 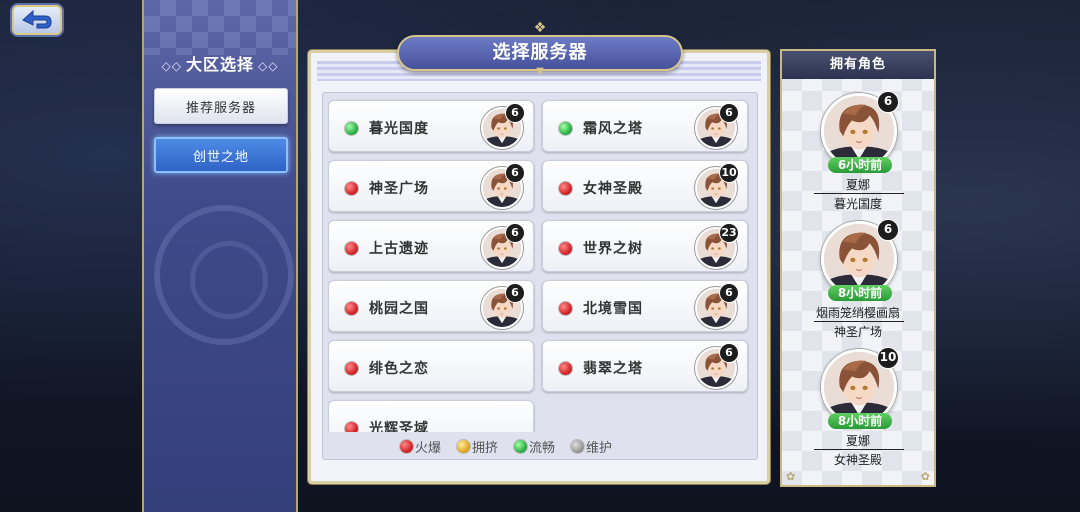 I want to click on legend-label: 维护, so click(x=599, y=448).